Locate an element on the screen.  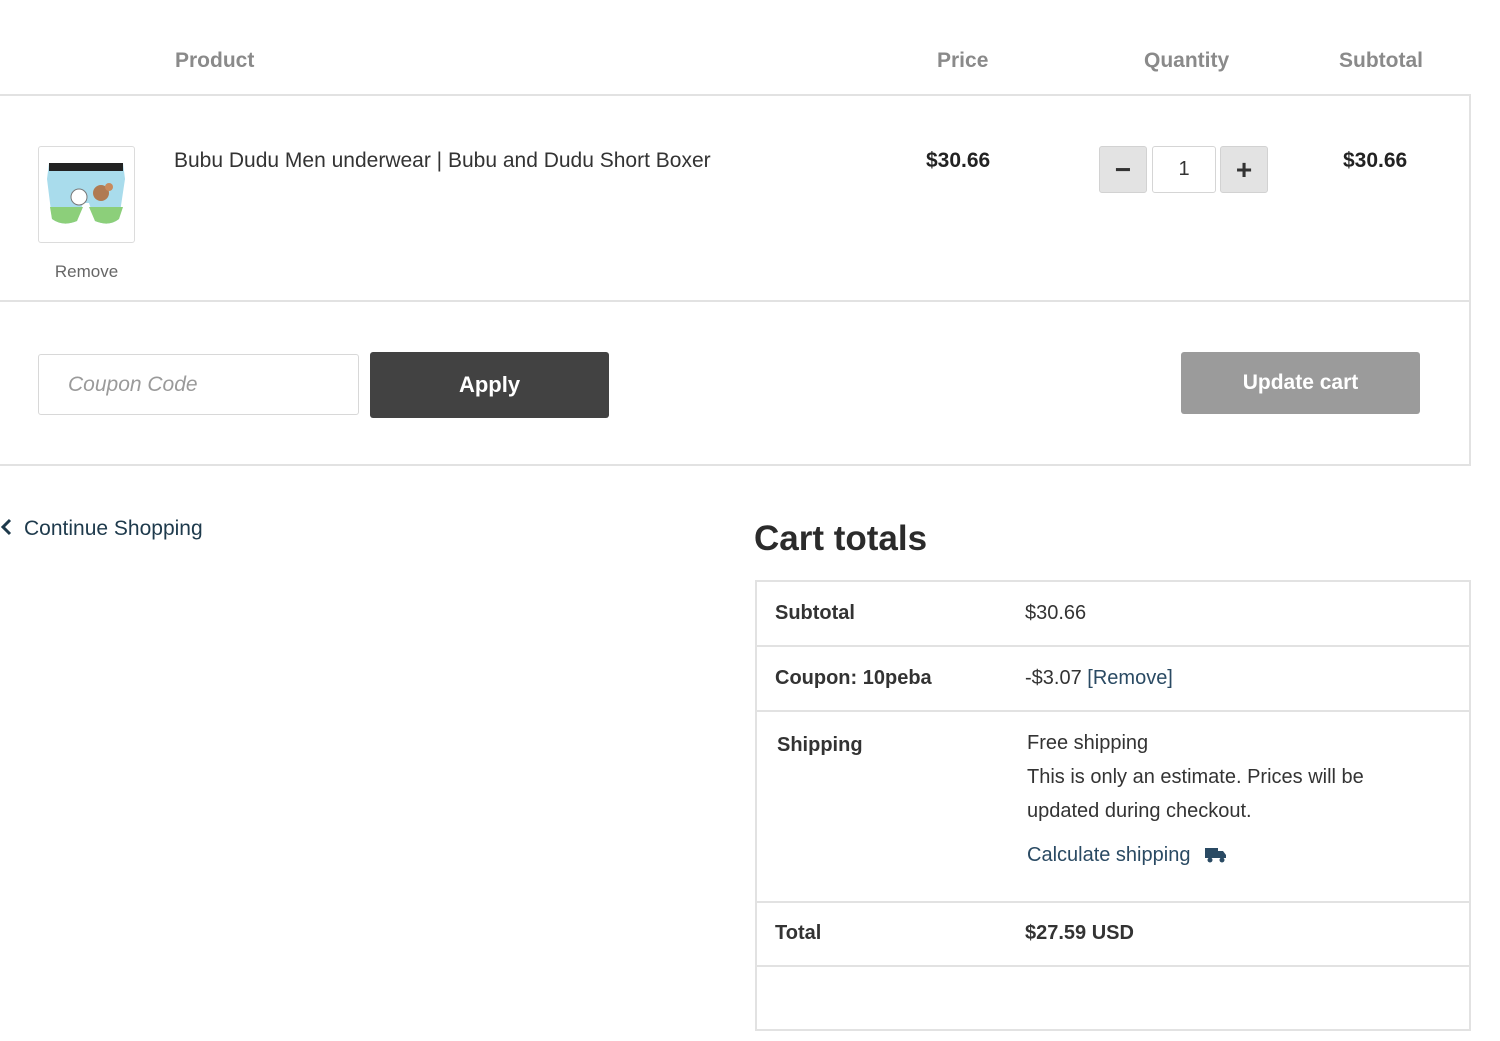
update-cart-button: Update cart is located at coordinates (1300, 383).